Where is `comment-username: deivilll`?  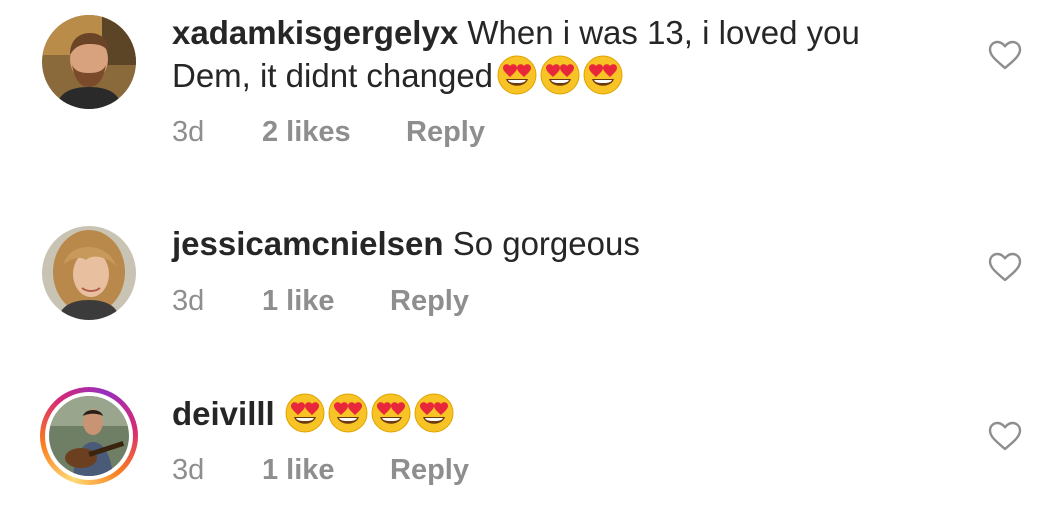 comment-username: deivilll is located at coordinates (223, 413).